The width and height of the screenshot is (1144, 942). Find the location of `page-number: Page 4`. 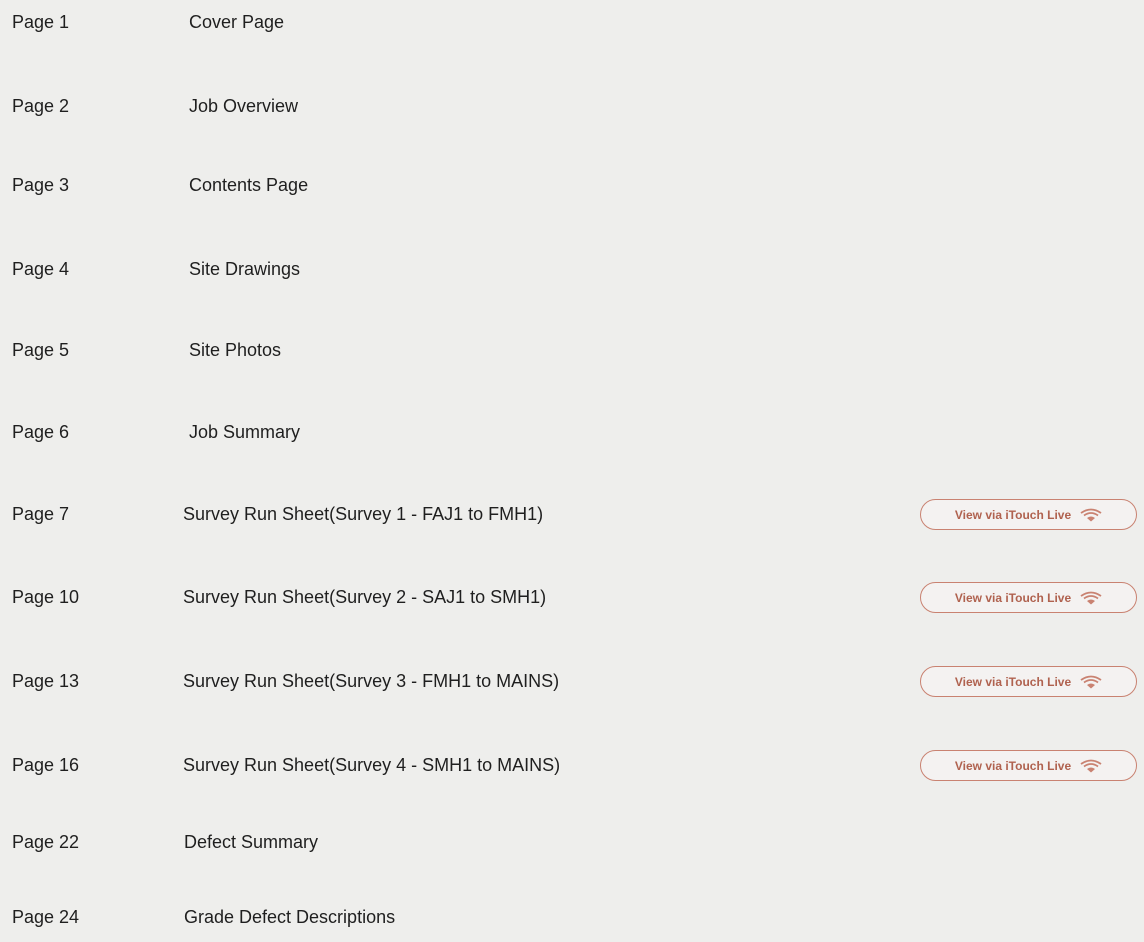

page-number: Page 4 is located at coordinates (41, 269).